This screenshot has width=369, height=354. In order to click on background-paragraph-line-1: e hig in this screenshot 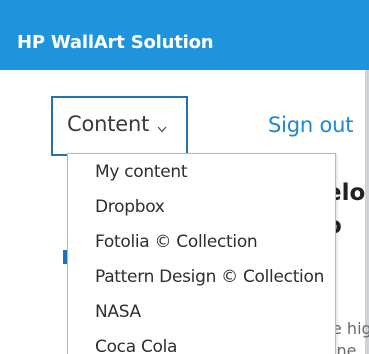, I will do `click(350, 328)`.